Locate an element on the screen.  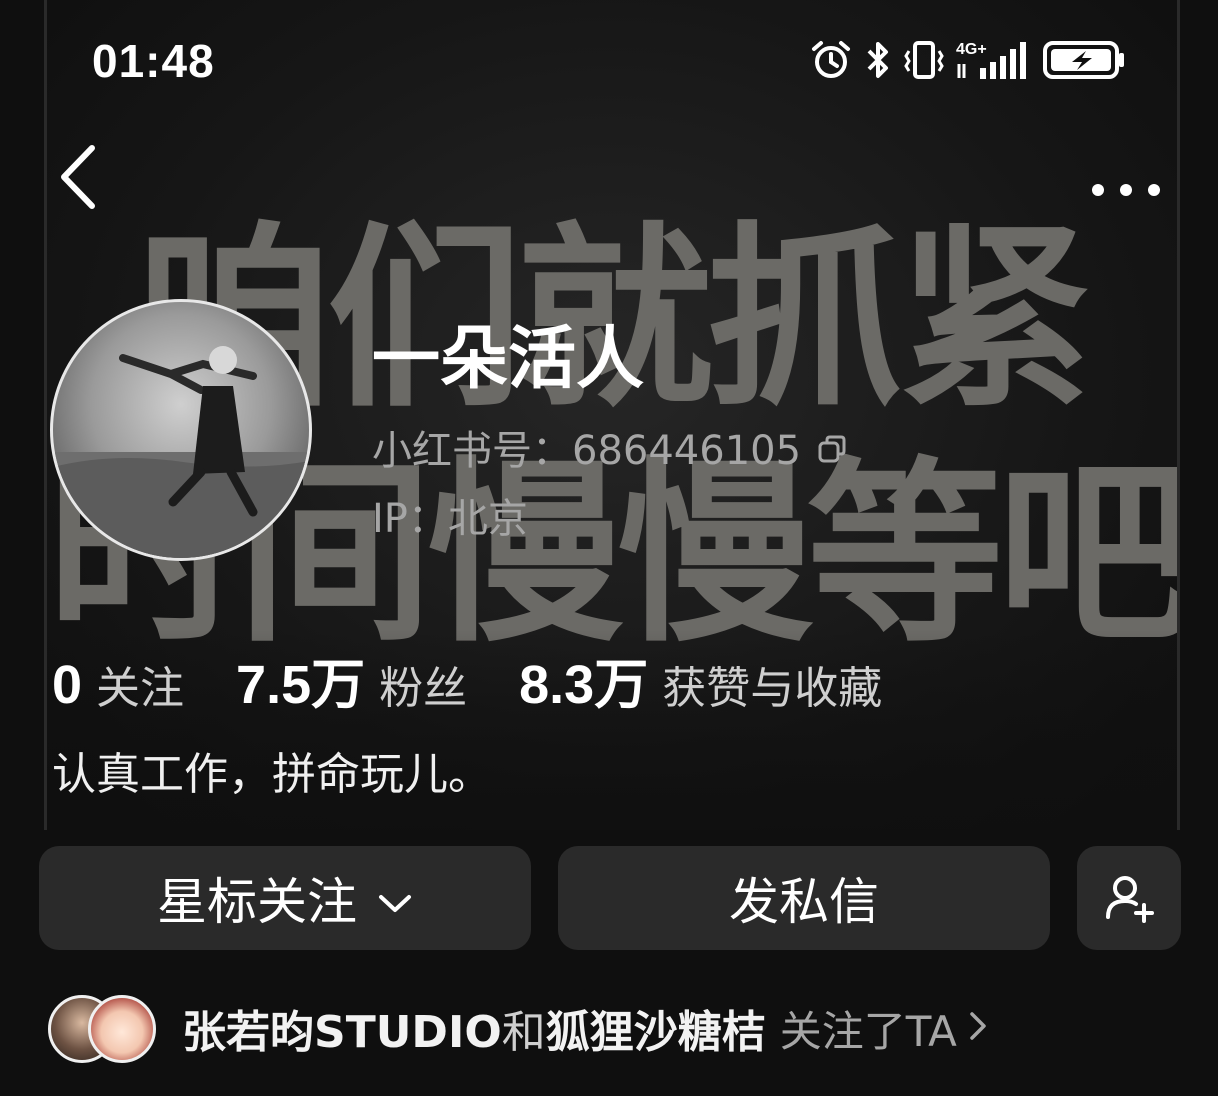
followers-count: 7.5万 is located at coordinates (301, 685).